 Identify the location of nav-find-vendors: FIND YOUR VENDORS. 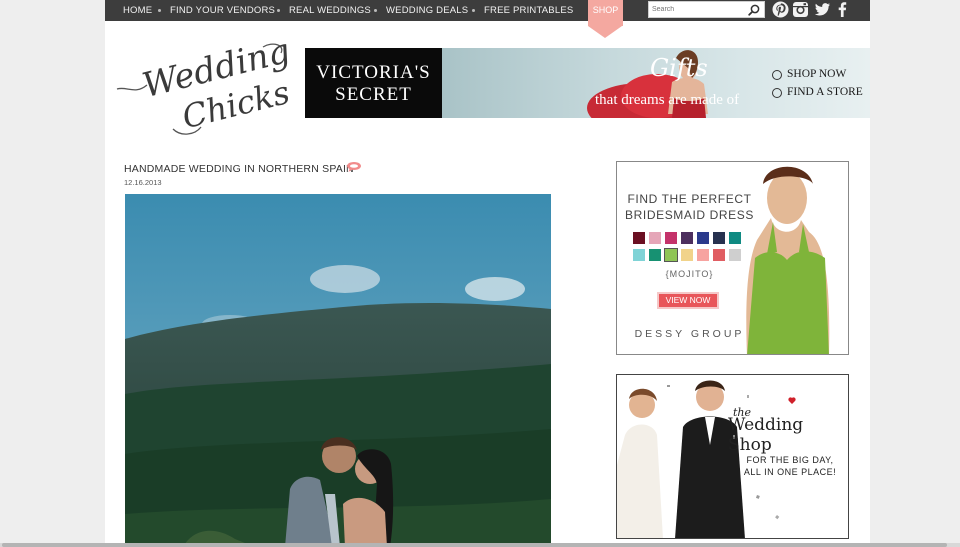
(222, 10).